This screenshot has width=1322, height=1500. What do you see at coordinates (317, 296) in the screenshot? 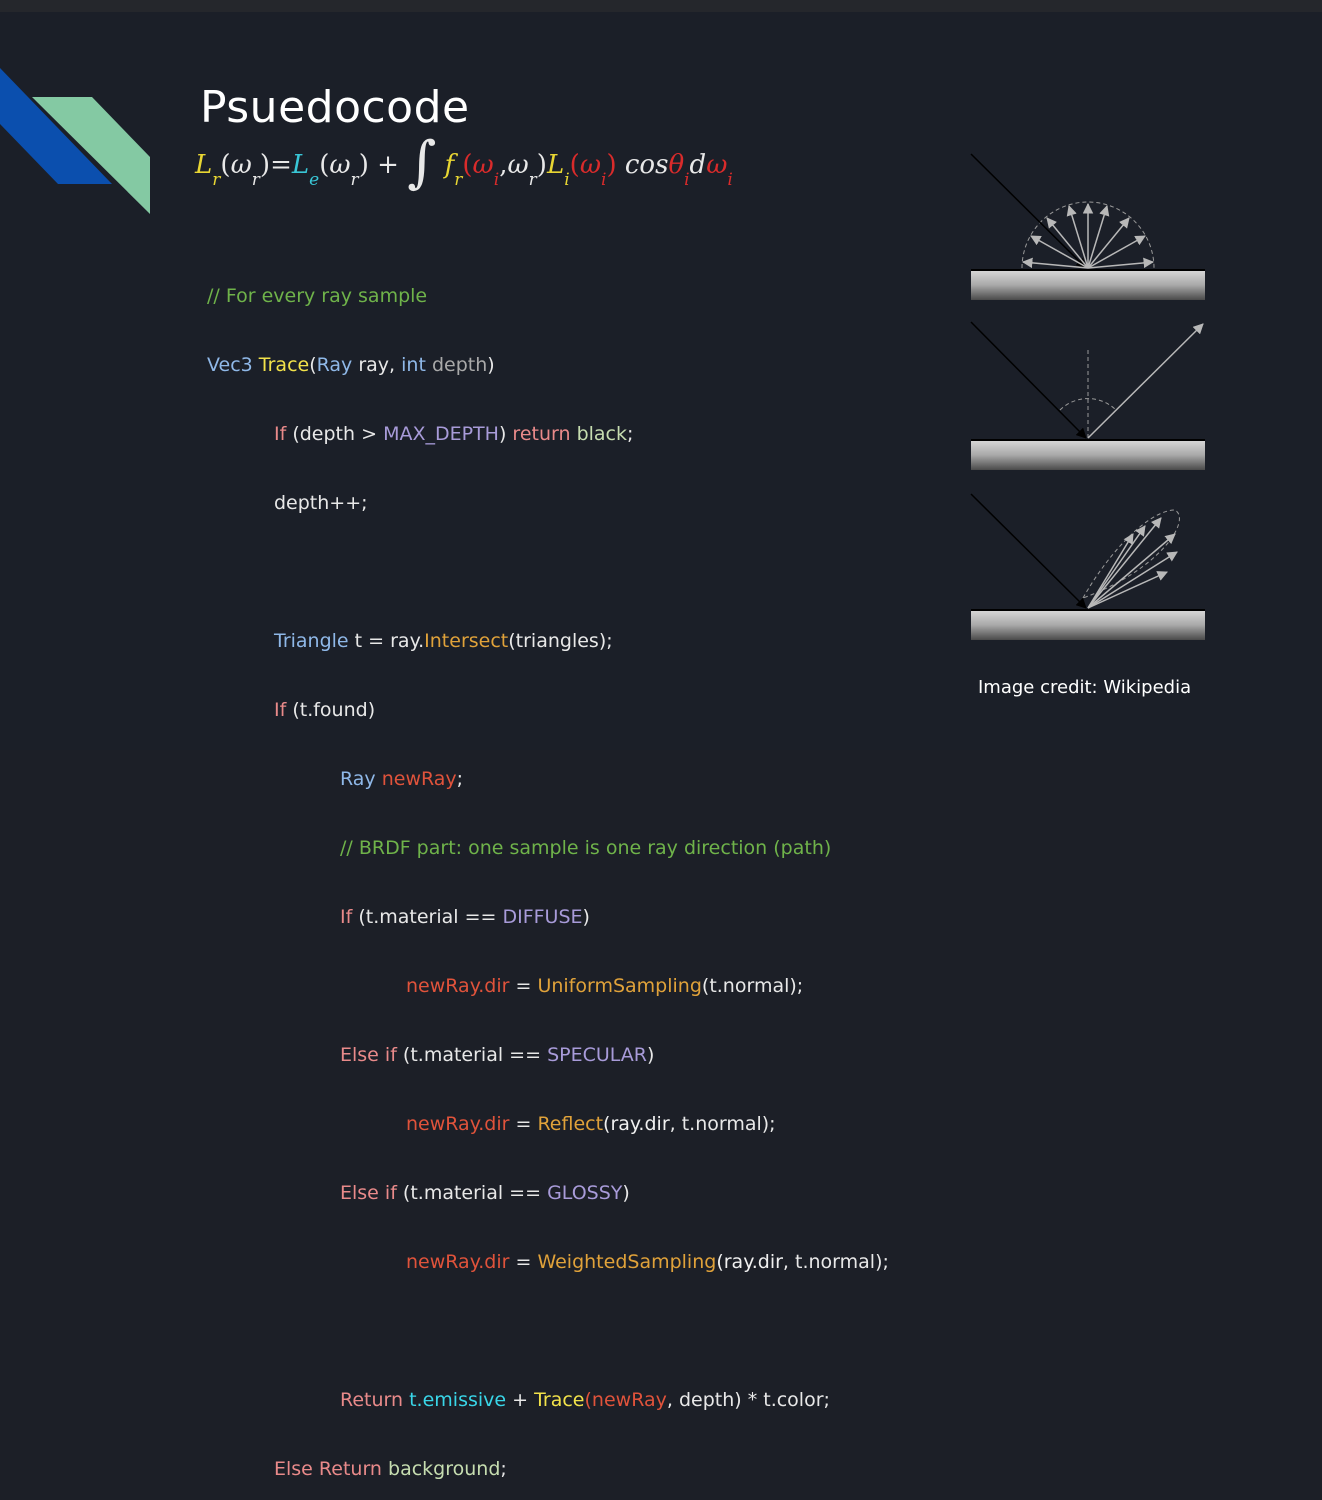
I see `code-line-1: // For every ray sample` at bounding box center [317, 296].